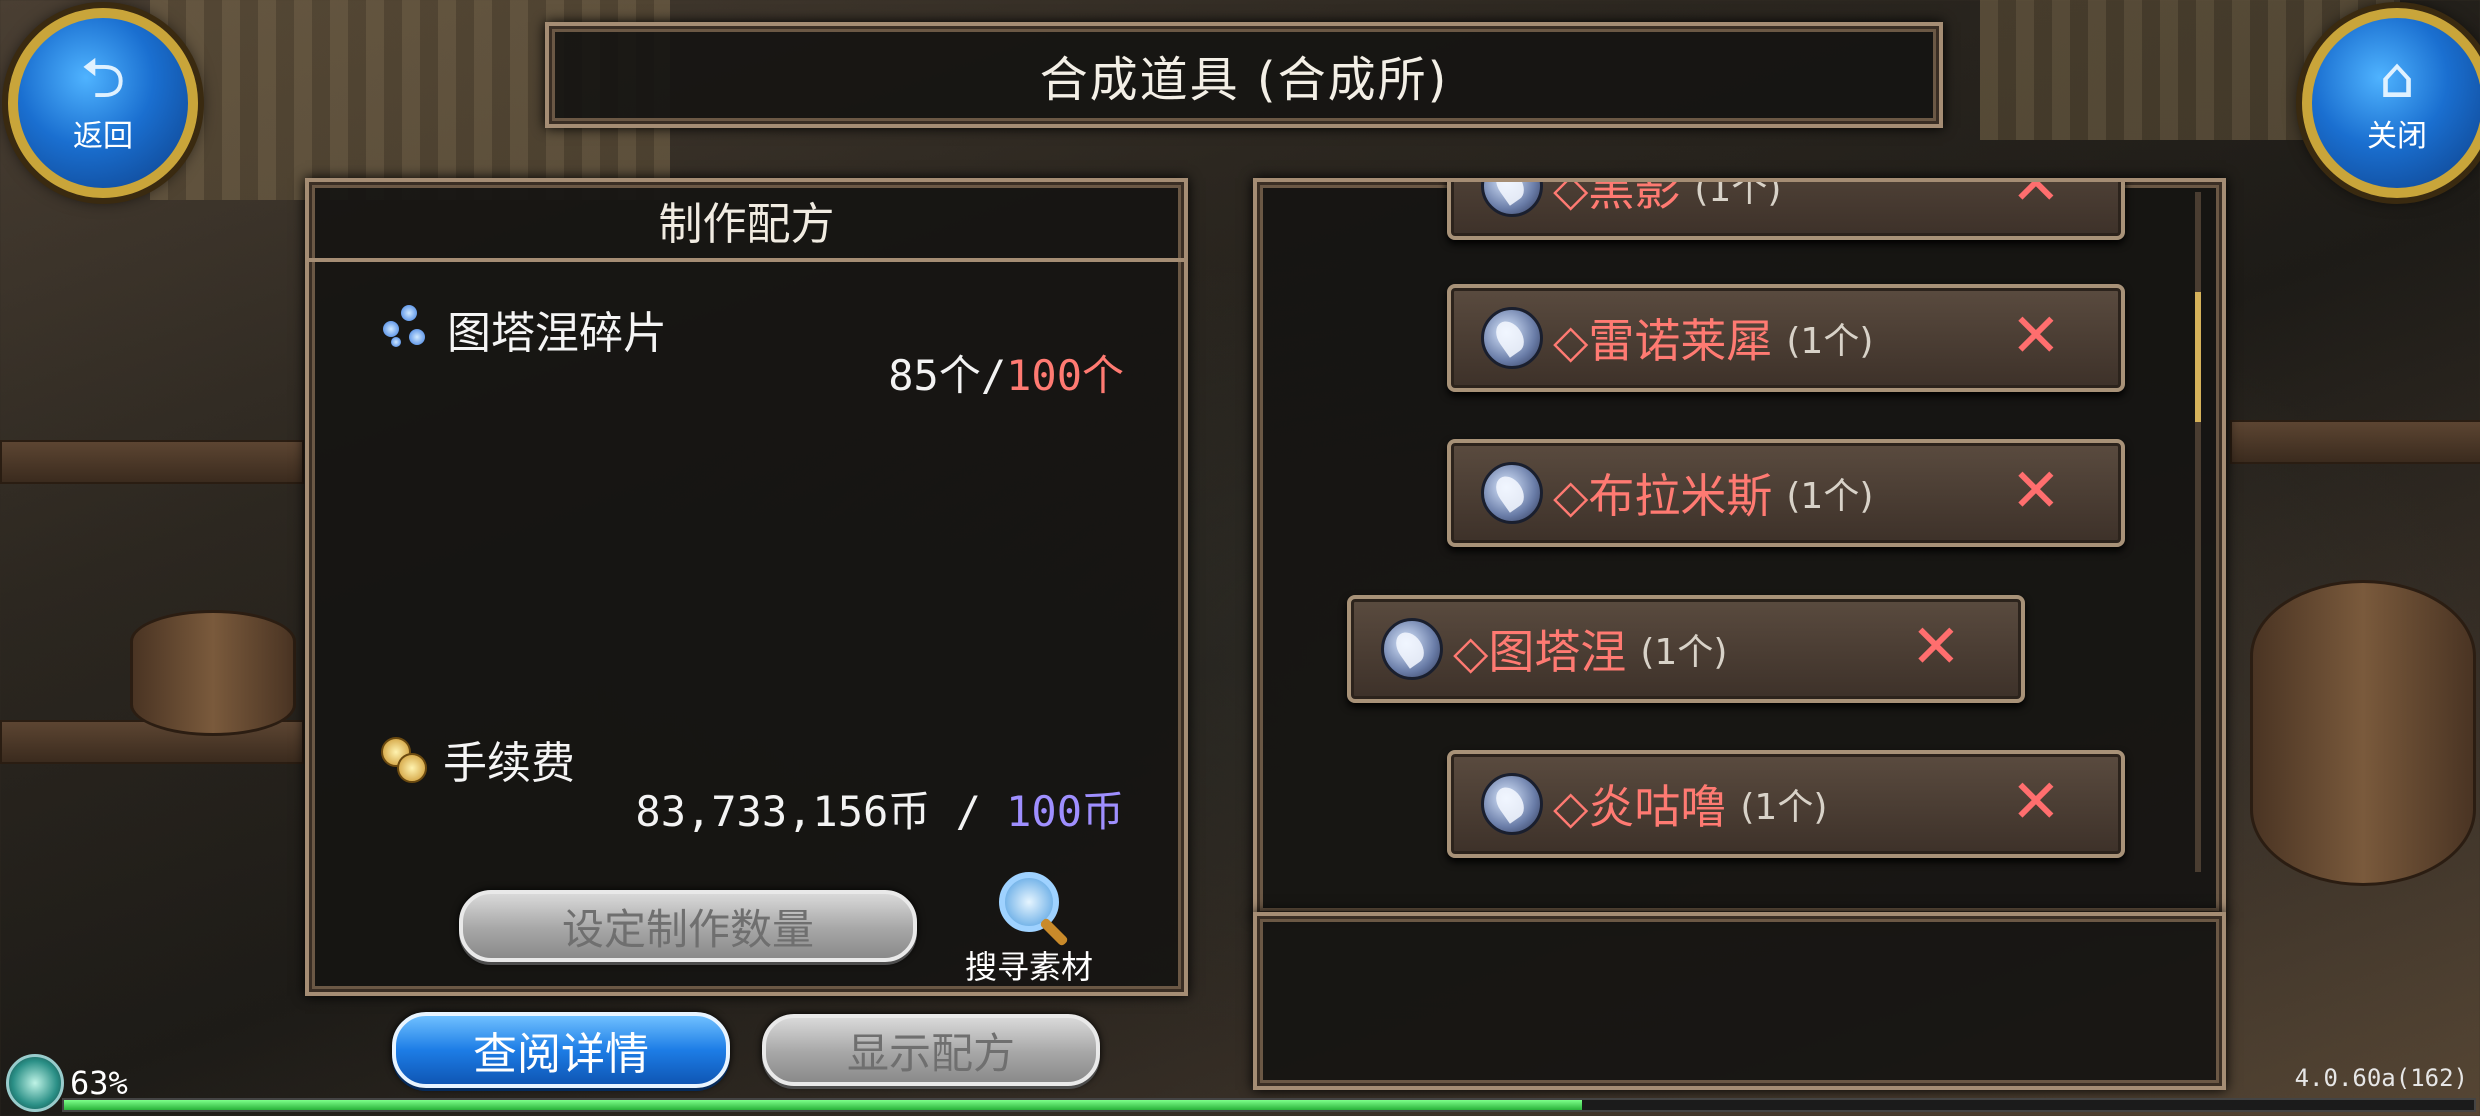  I want to click on recipe-header: 制作配方, so click(746, 222).